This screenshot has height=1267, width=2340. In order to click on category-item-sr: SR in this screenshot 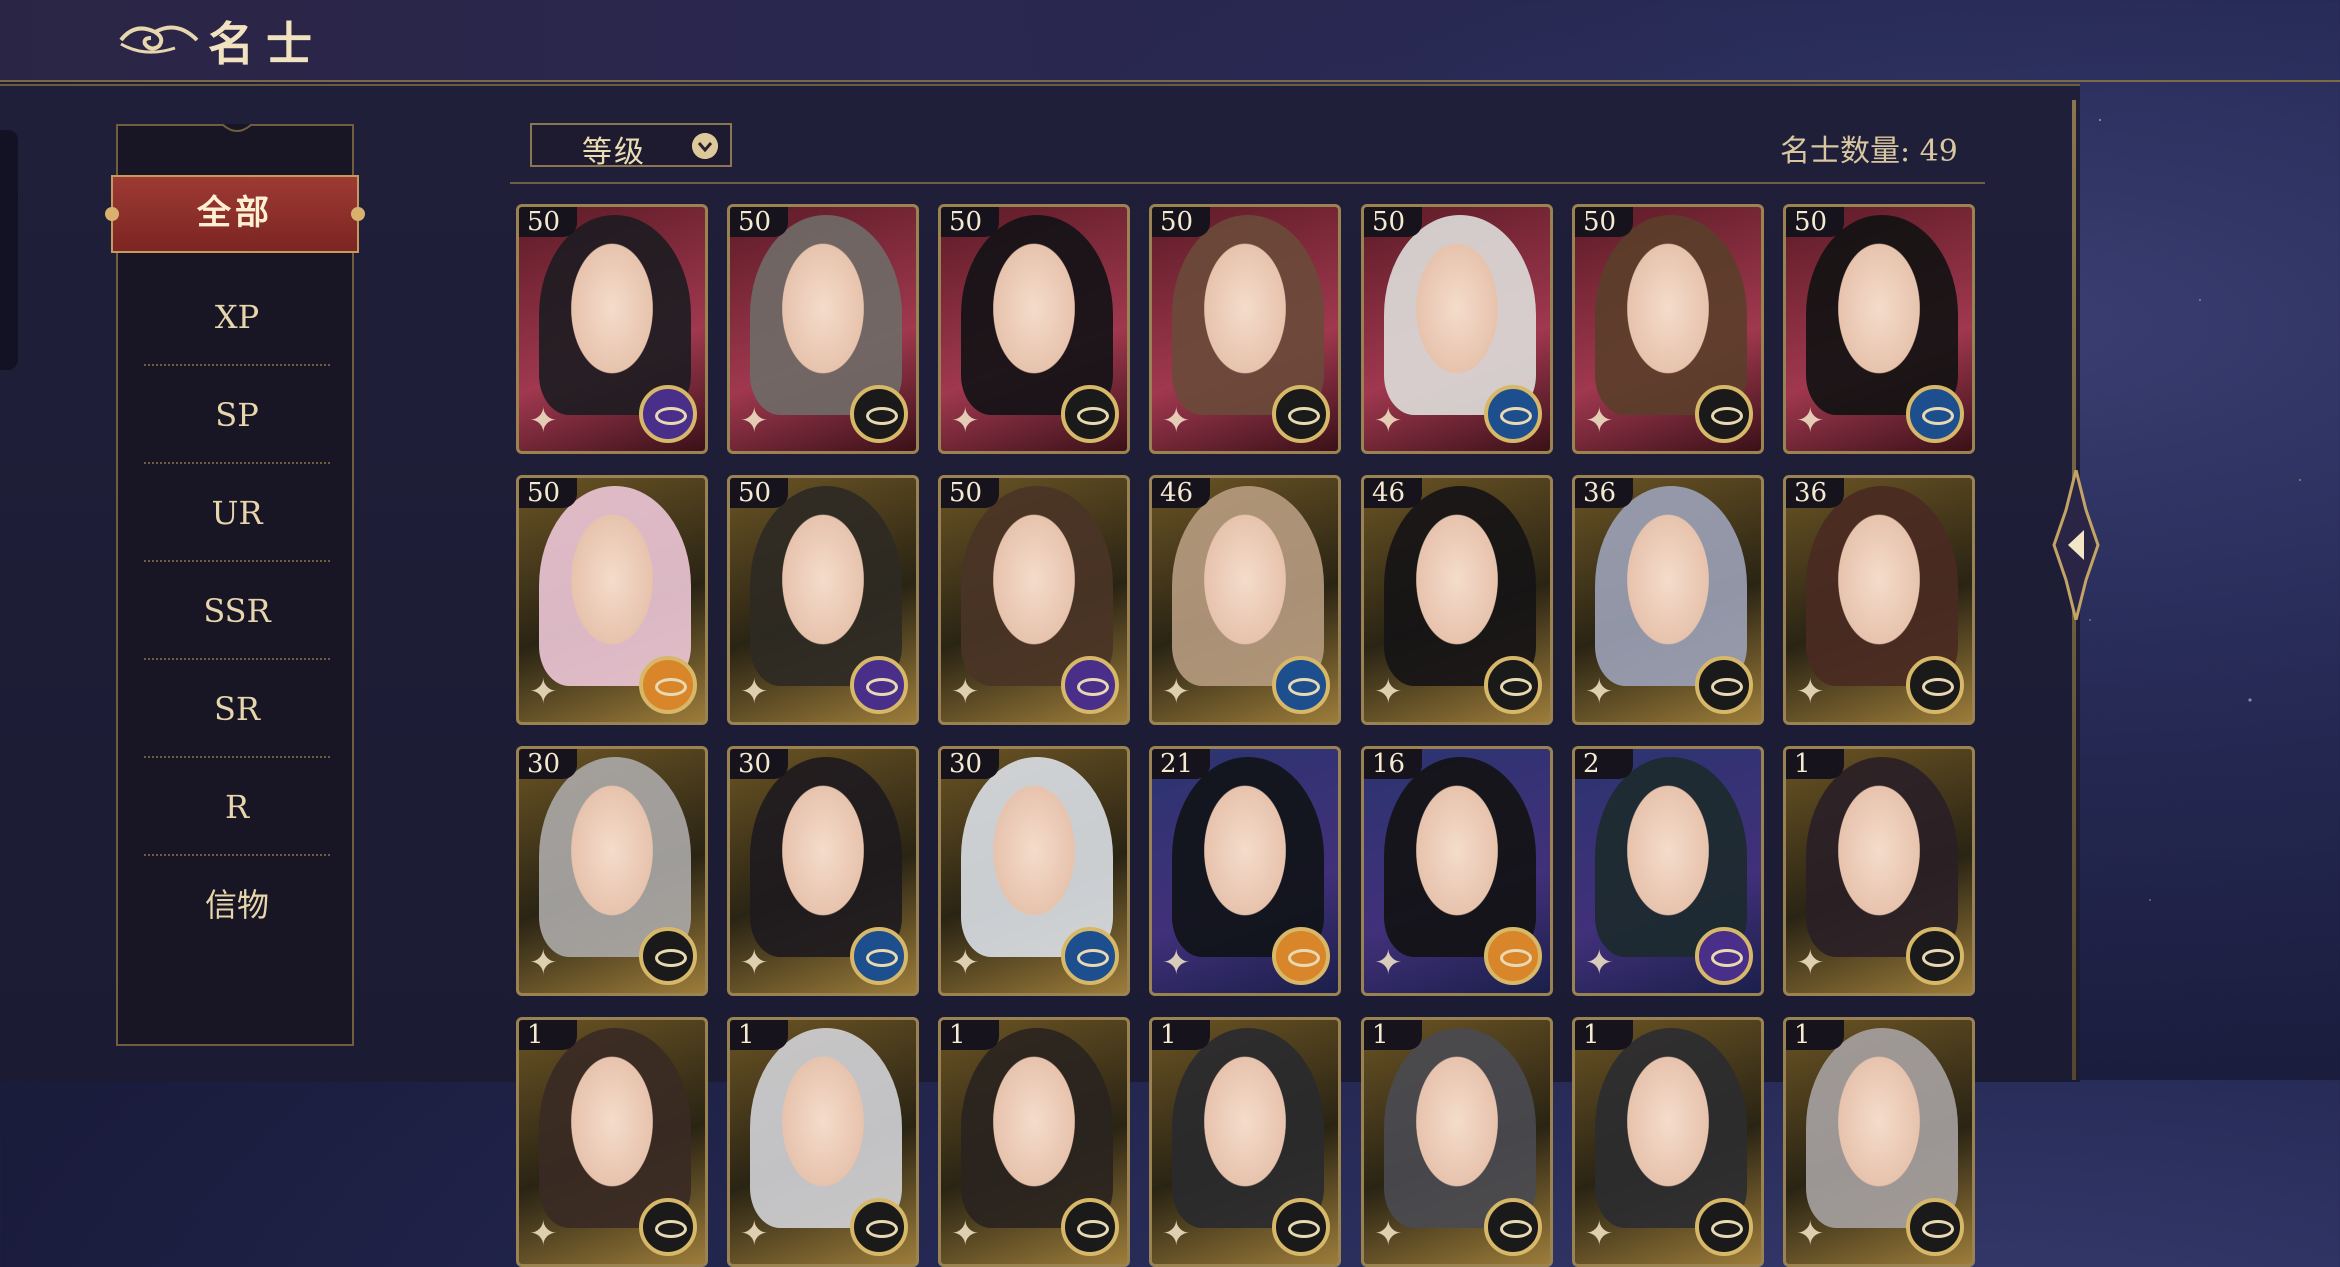, I will do `click(237, 709)`.